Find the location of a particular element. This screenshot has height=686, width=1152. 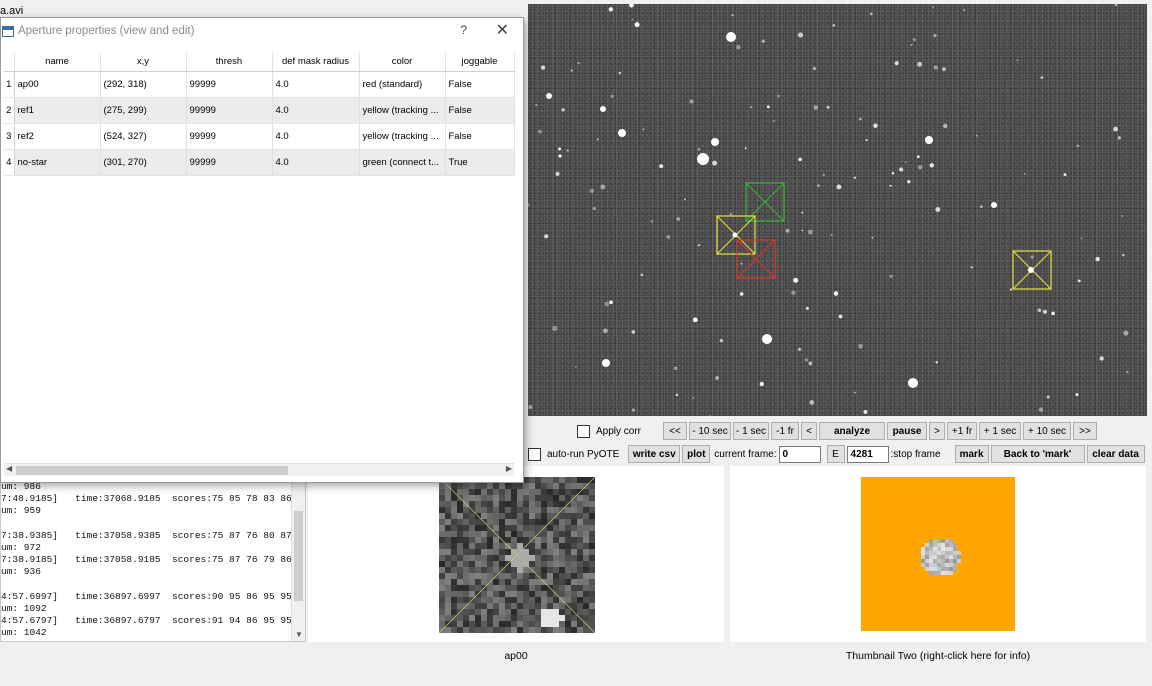

log-scrollbar: ▼ is located at coordinates (298, 561).